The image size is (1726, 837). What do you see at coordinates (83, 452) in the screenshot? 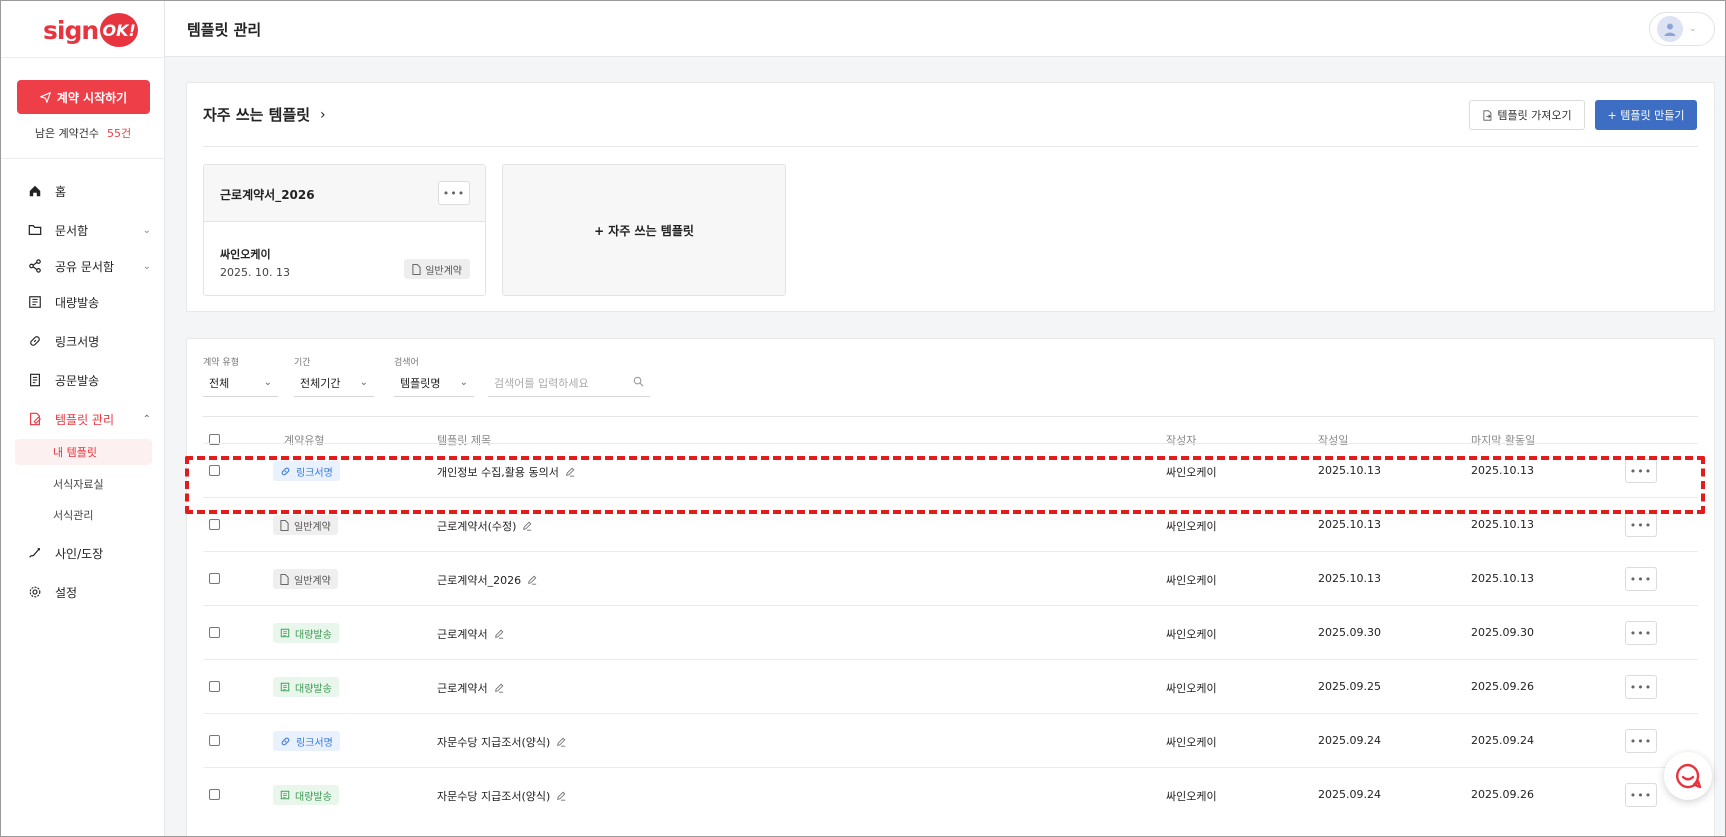
I see `sidebar-subitem-my-templates: 내 템플릿` at bounding box center [83, 452].